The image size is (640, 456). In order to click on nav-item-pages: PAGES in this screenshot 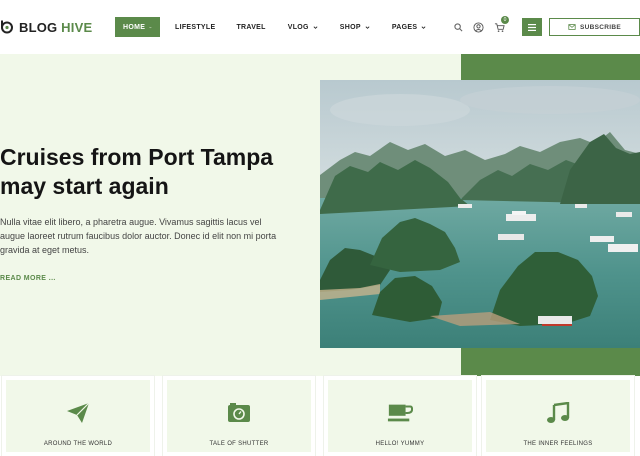, I will do `click(409, 27)`.